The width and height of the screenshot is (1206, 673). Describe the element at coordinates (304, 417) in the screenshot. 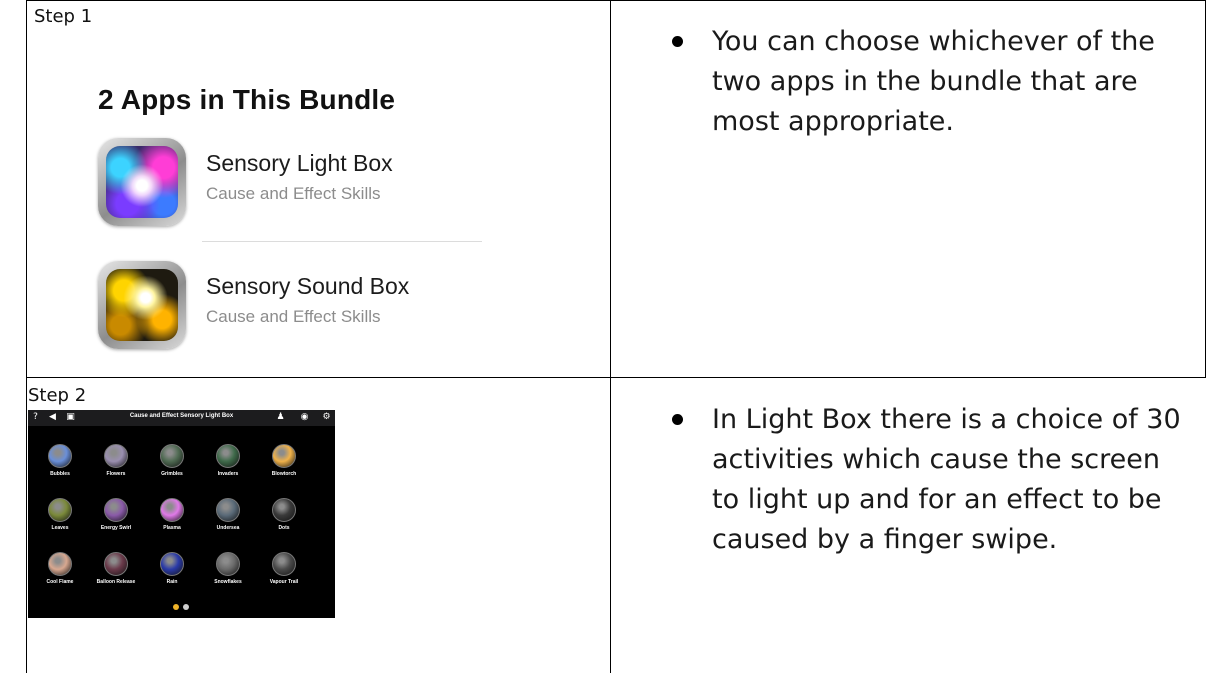

I see `eye-icon: ◉` at that location.